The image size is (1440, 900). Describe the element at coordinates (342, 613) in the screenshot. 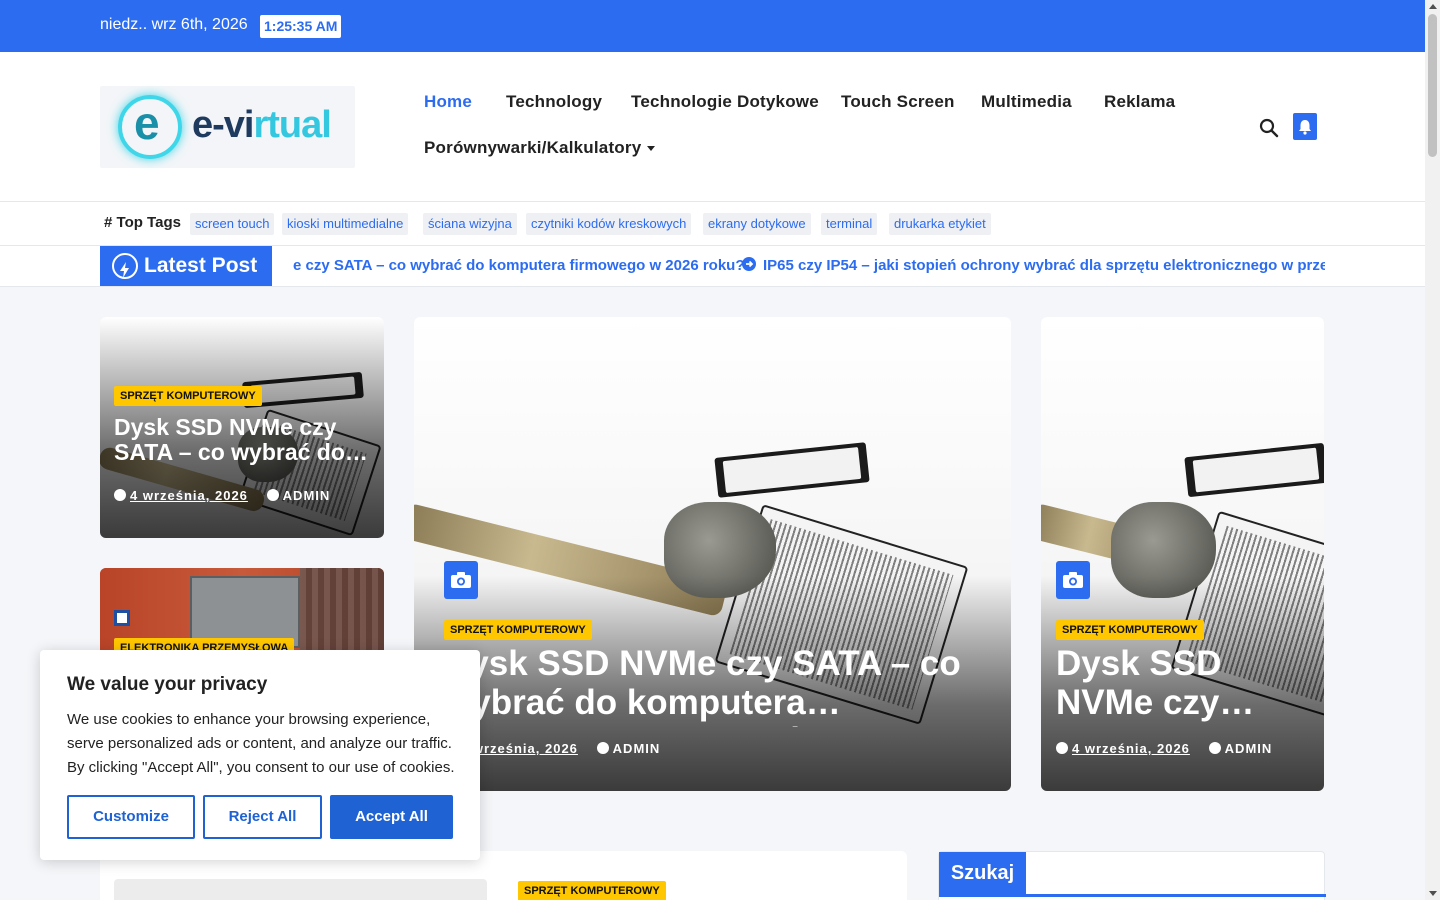

I see `pipes-image` at that location.